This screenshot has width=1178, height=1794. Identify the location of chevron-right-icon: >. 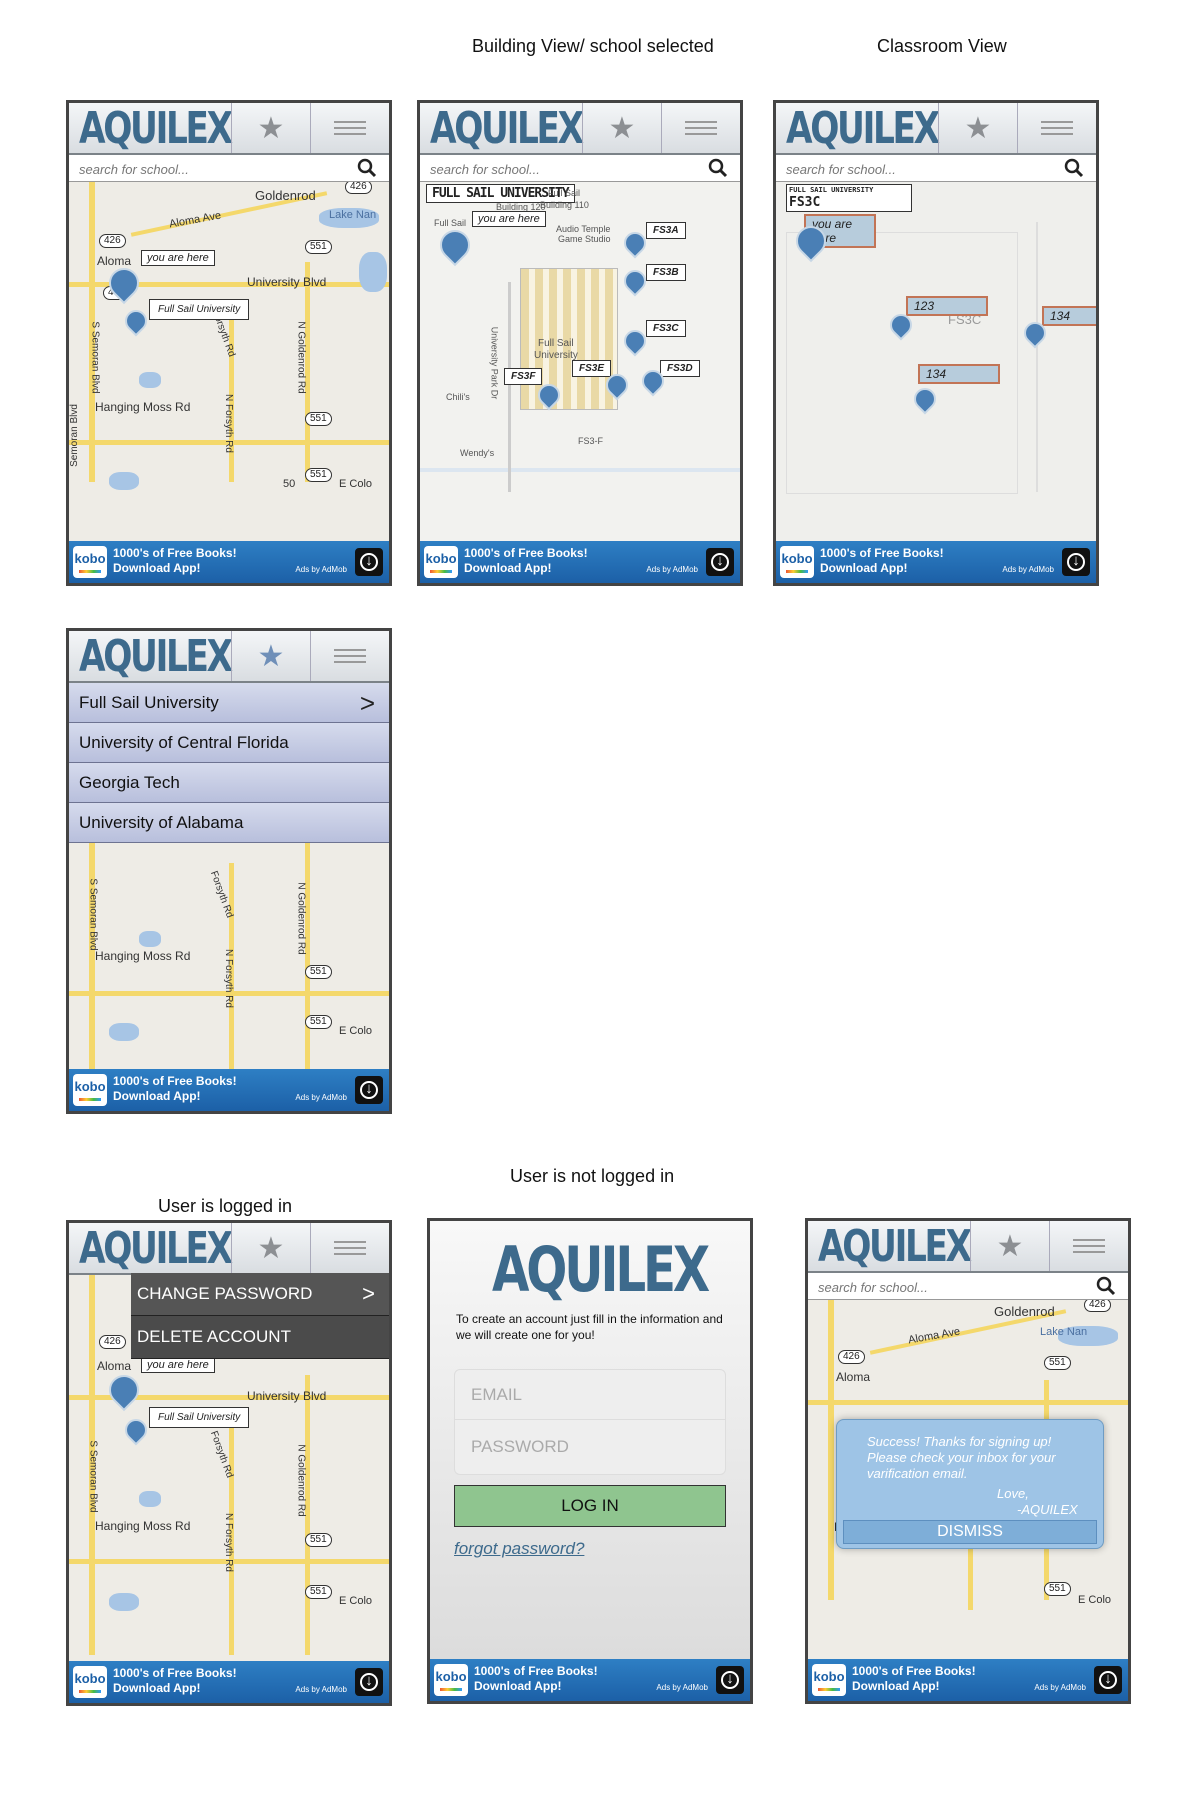
(367, 703).